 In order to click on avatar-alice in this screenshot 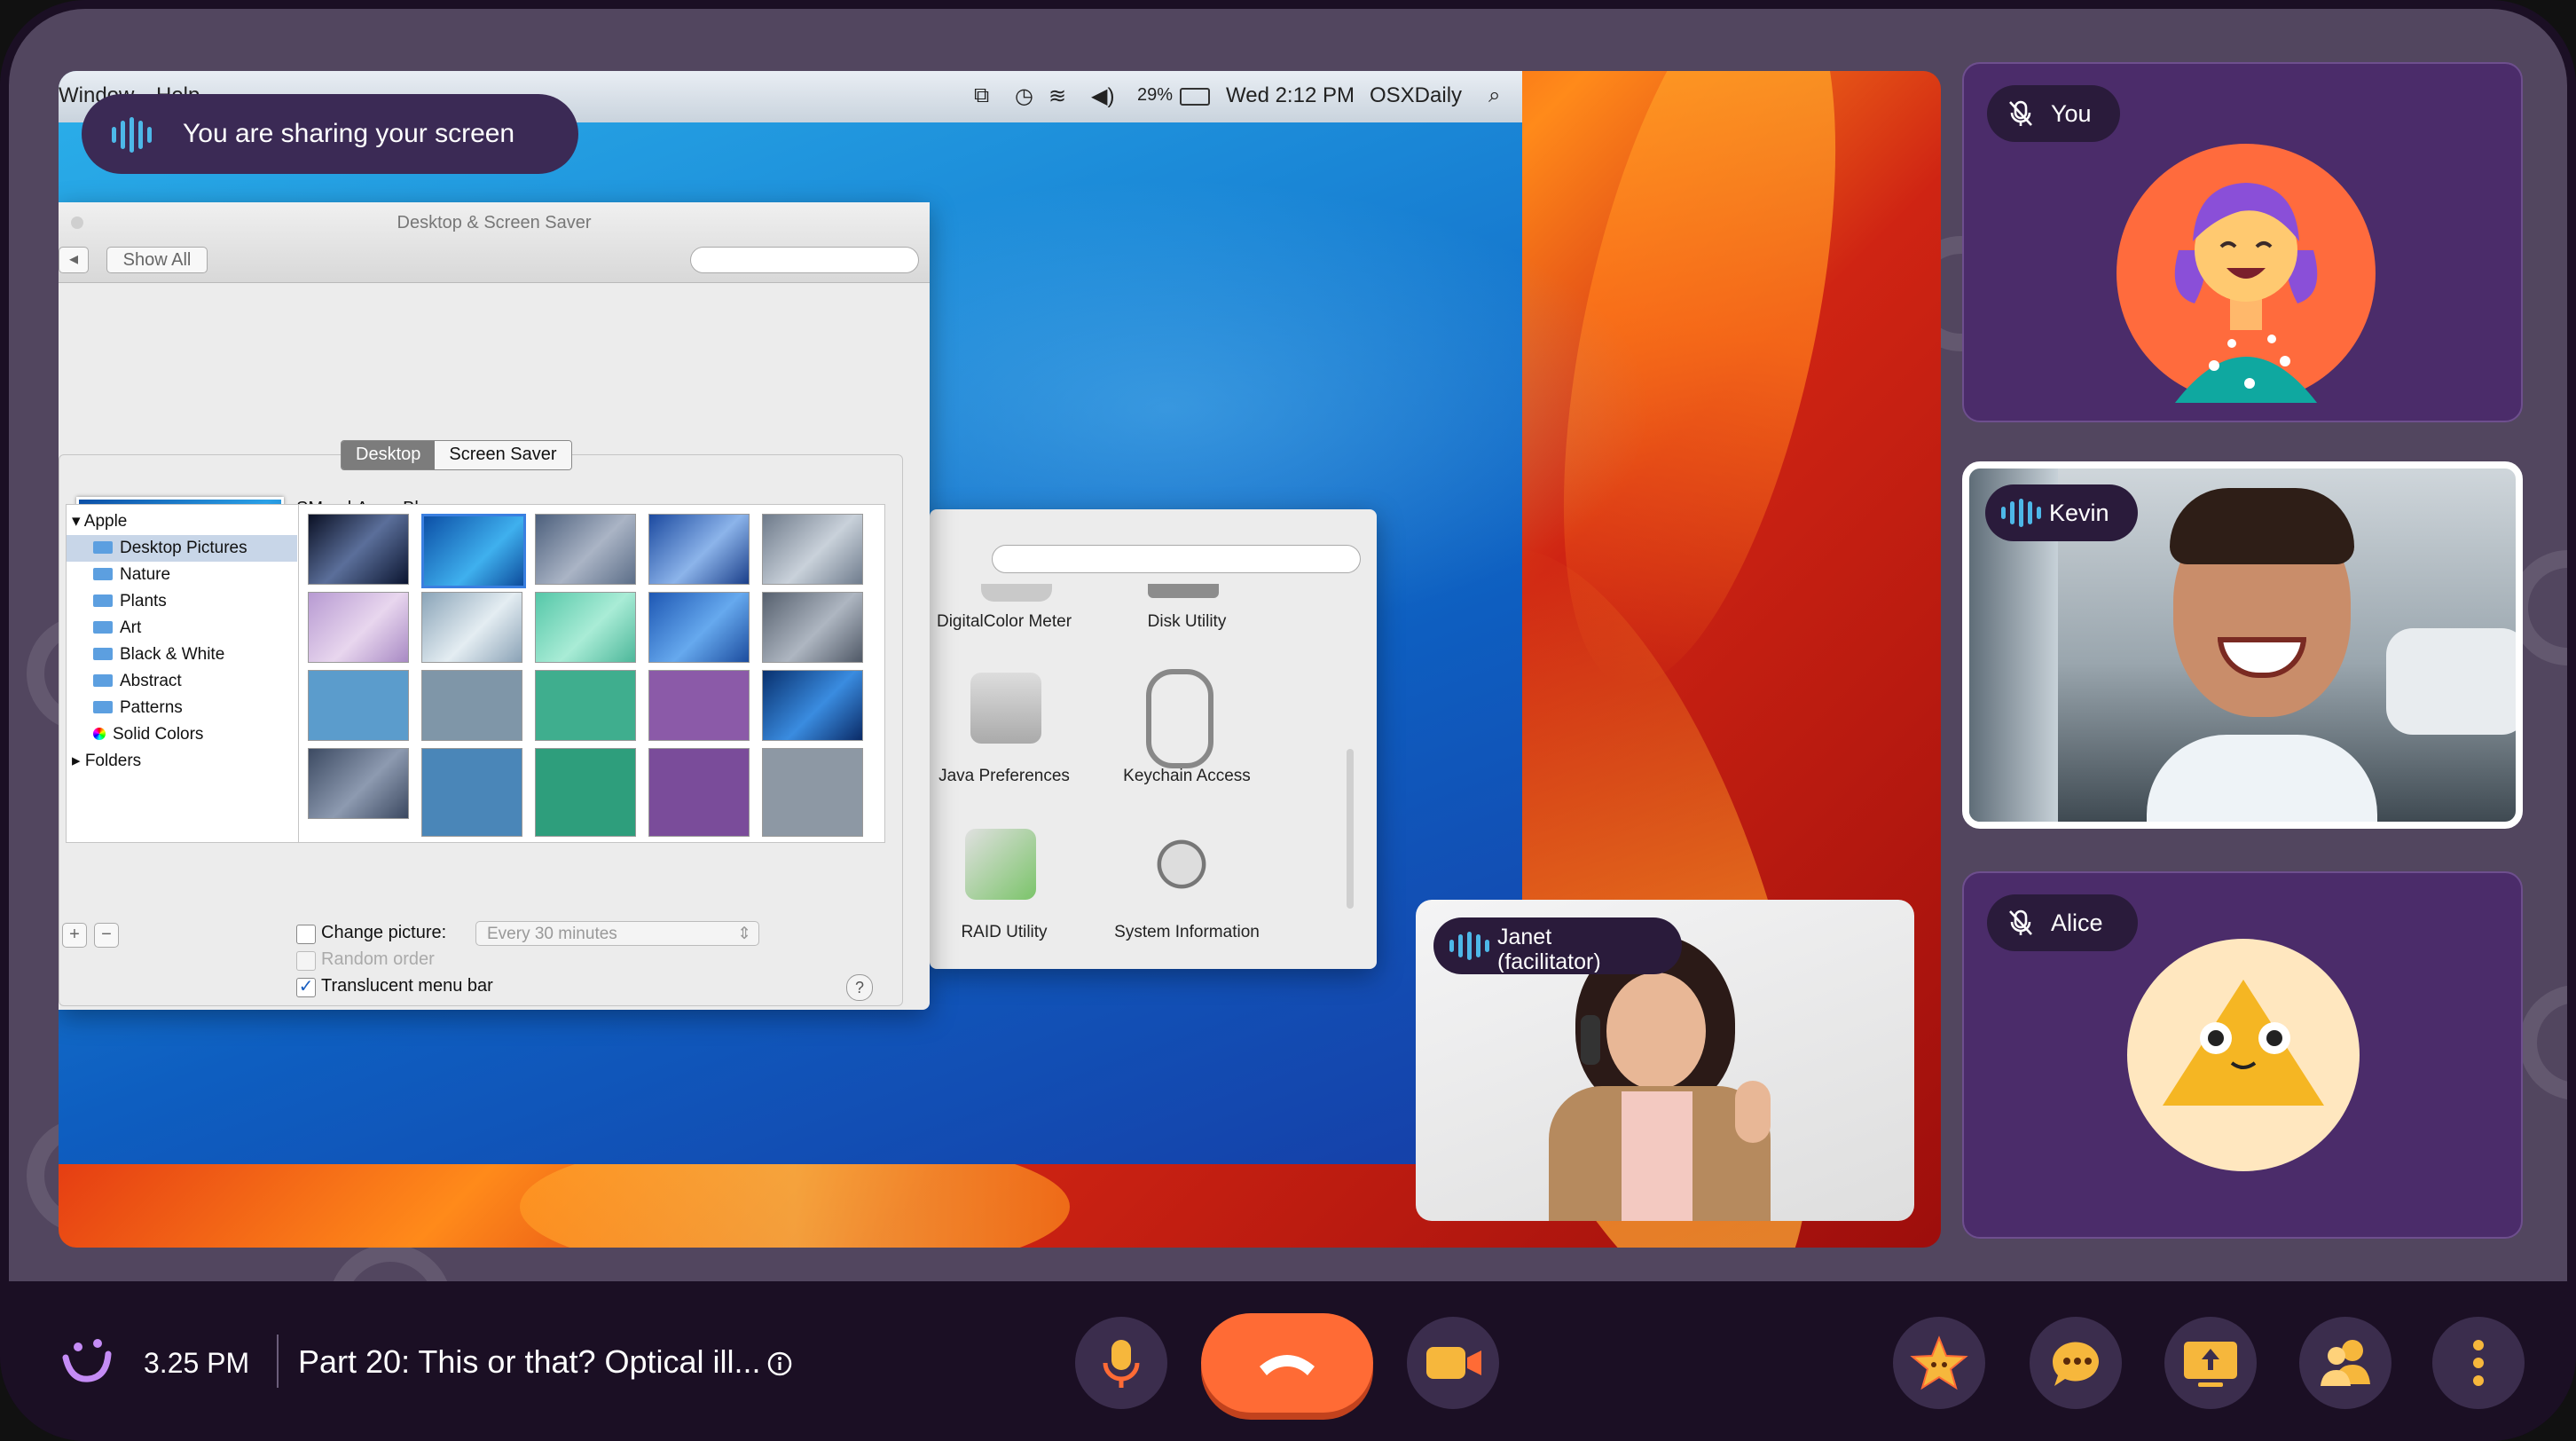, I will do `click(2243, 1055)`.